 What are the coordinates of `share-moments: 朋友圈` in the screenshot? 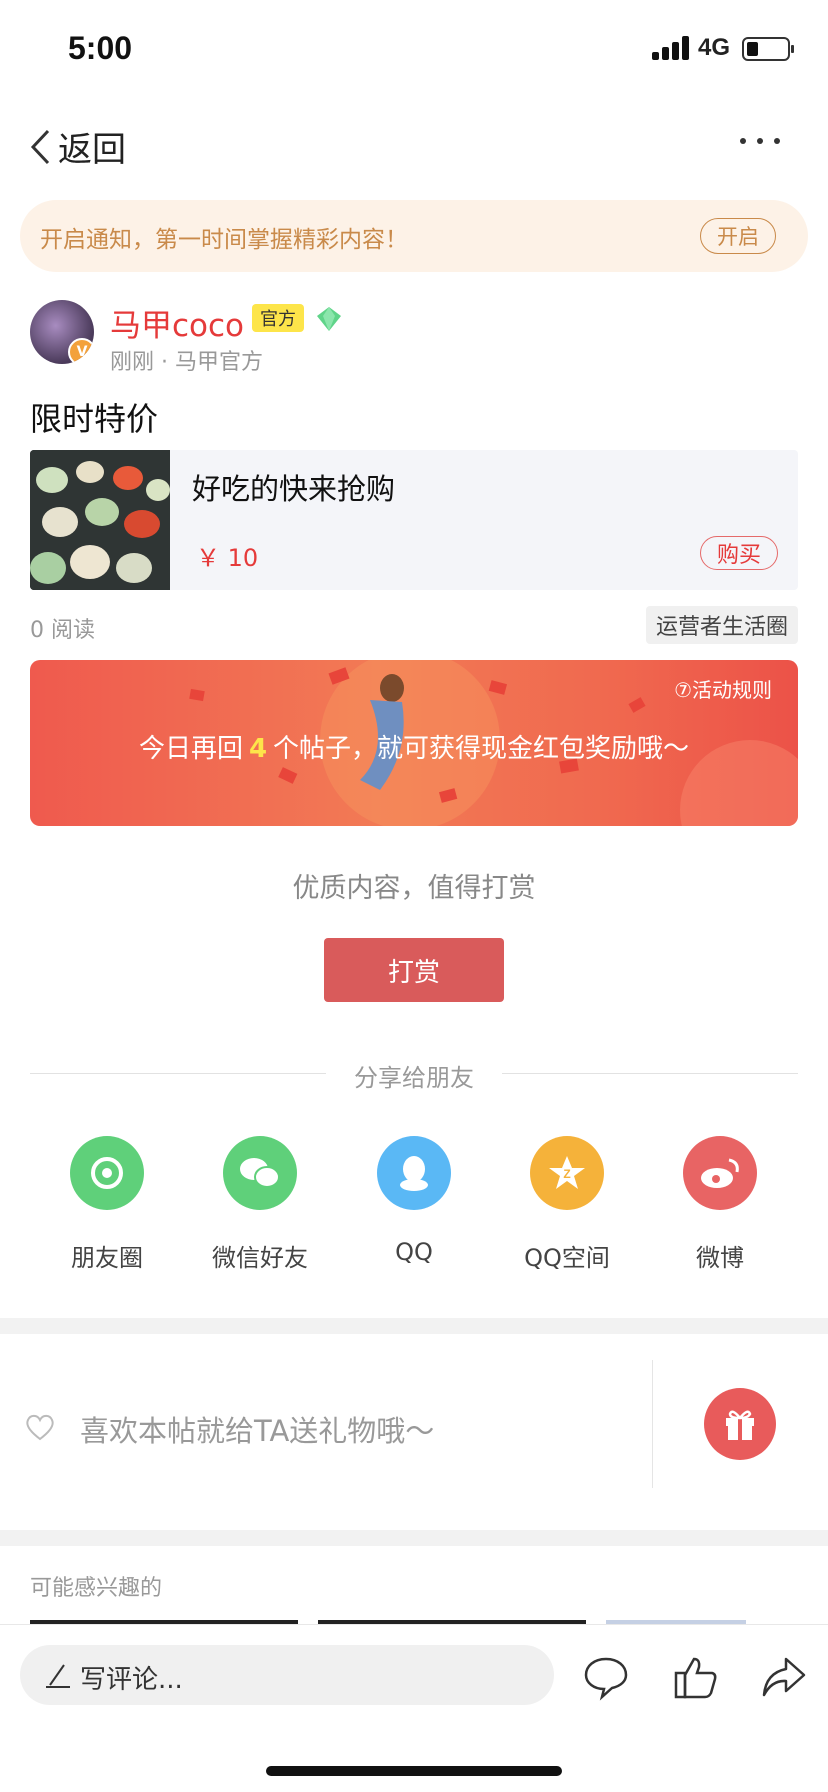 It's located at (107, 1204).